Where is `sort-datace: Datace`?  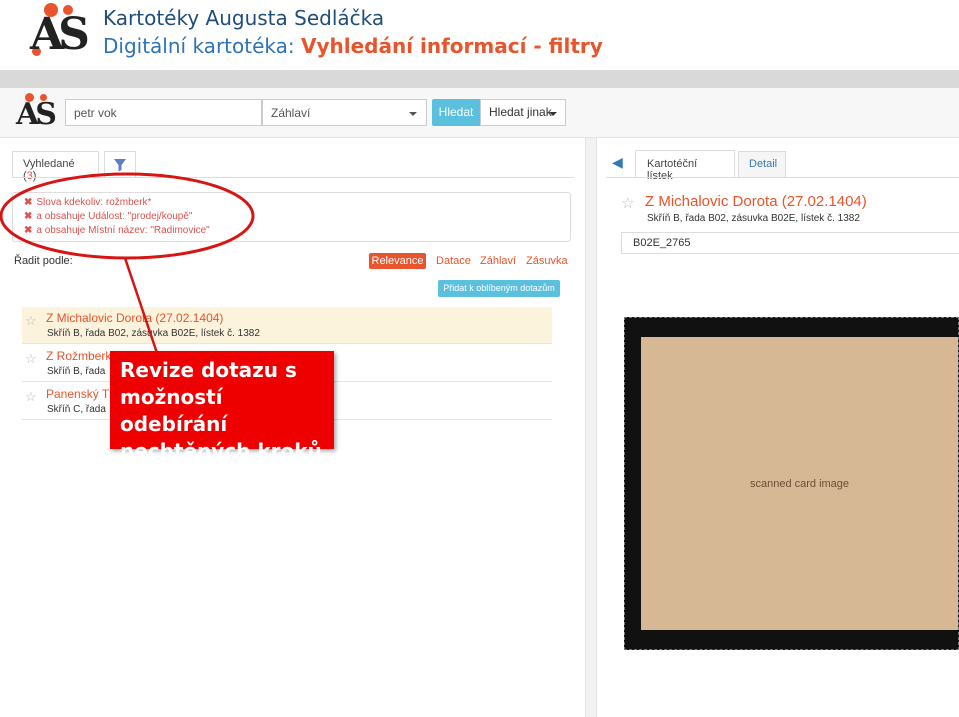 sort-datace: Datace is located at coordinates (453, 261).